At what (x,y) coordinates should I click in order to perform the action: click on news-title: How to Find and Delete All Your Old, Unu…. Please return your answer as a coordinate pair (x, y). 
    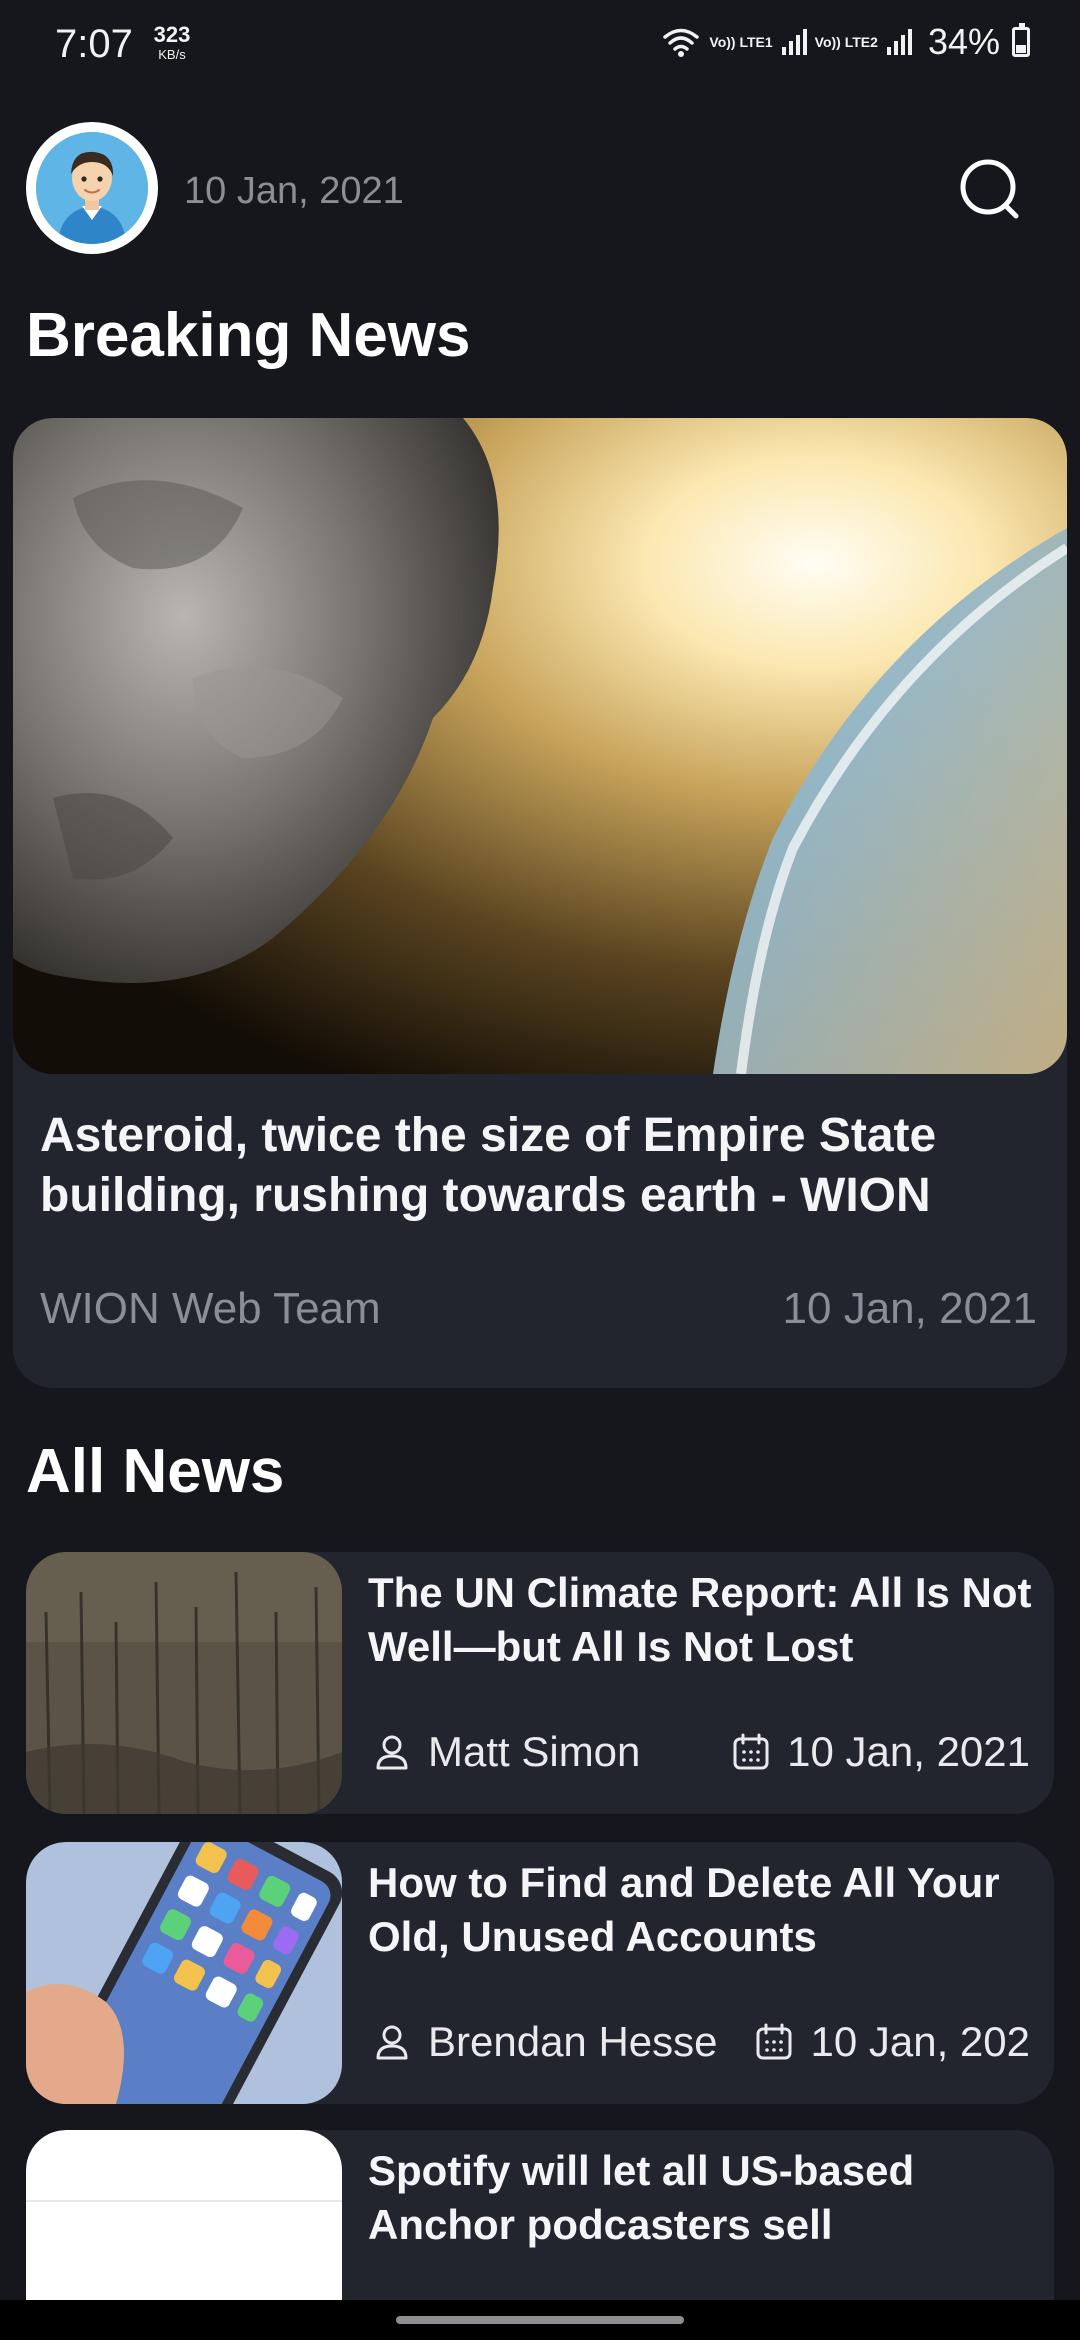
    Looking at the image, I should click on (684, 1909).